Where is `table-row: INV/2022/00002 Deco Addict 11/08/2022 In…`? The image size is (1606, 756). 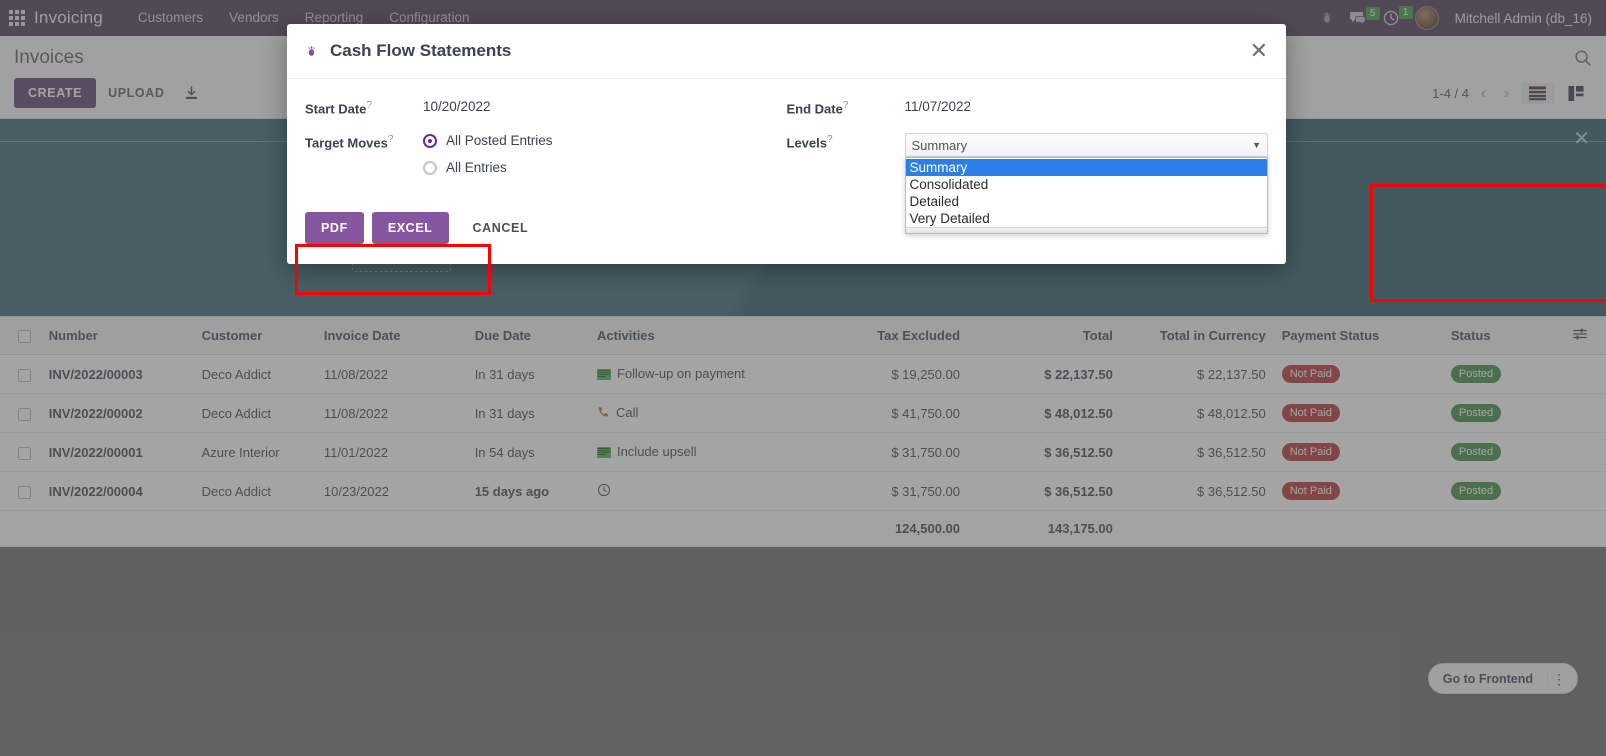
table-row: INV/2022/00002 Deco Addict 11/08/2022 In… is located at coordinates (803, 413).